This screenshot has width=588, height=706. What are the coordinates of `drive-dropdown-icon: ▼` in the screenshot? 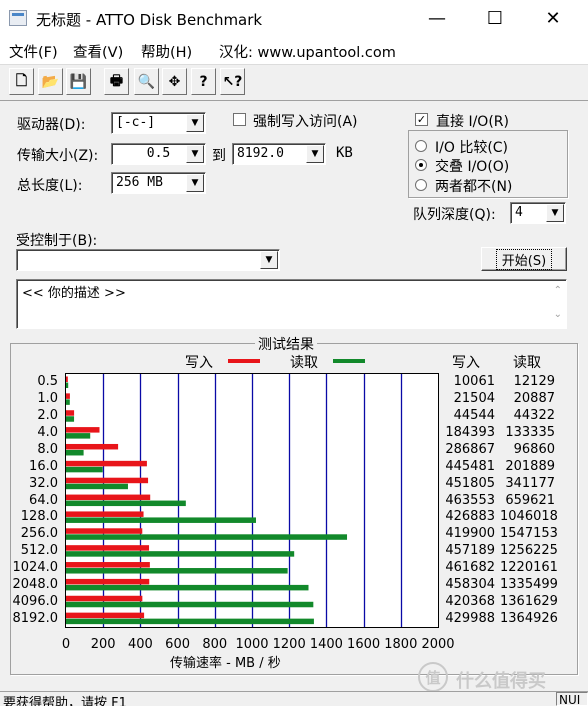 It's located at (195, 123).